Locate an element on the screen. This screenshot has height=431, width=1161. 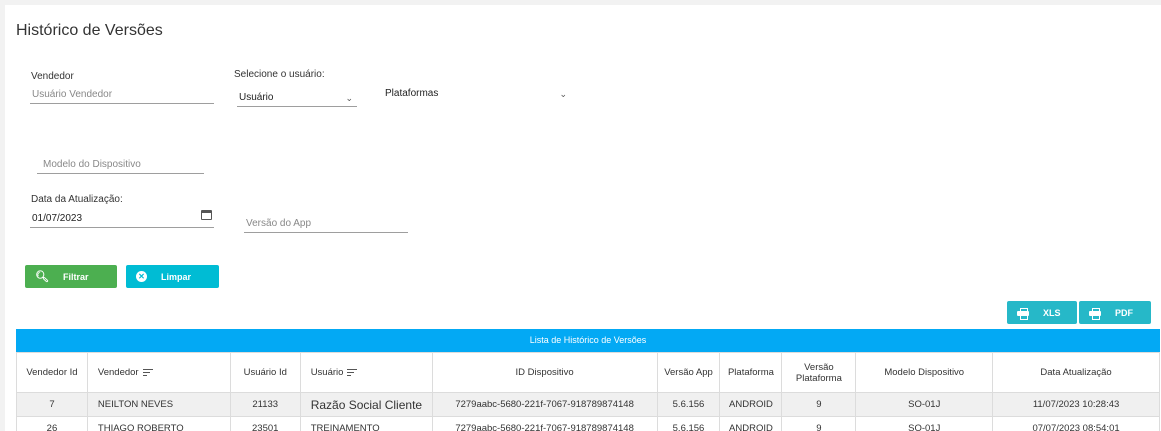
vendedor-label: Vendedor is located at coordinates (52, 76).